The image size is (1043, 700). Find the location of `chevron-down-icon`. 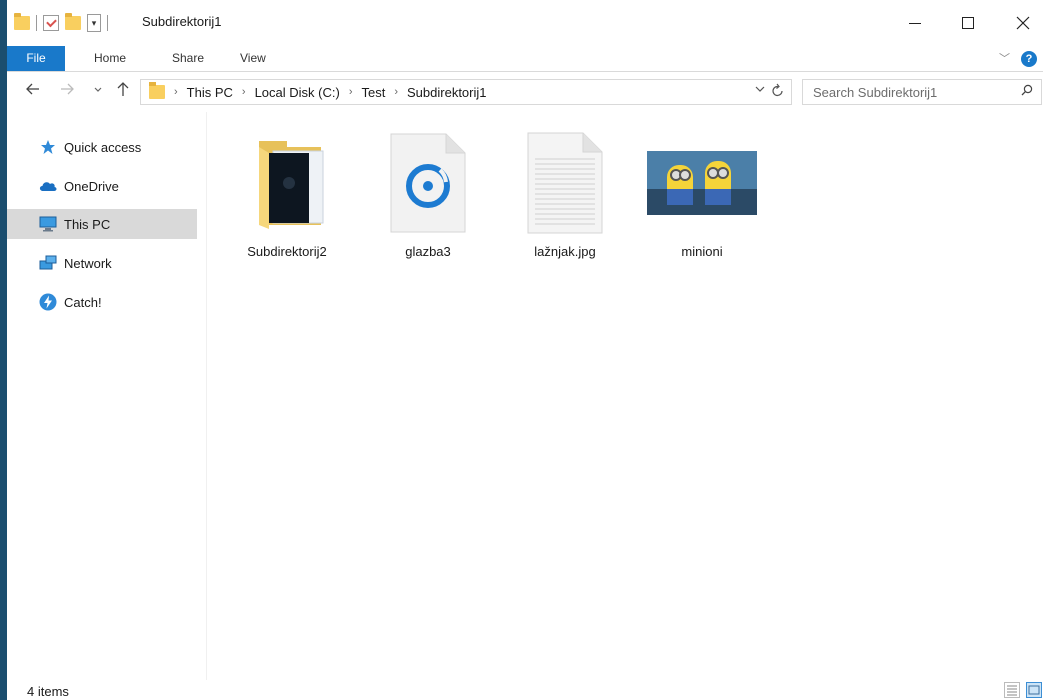

chevron-down-icon is located at coordinates (98, 89).